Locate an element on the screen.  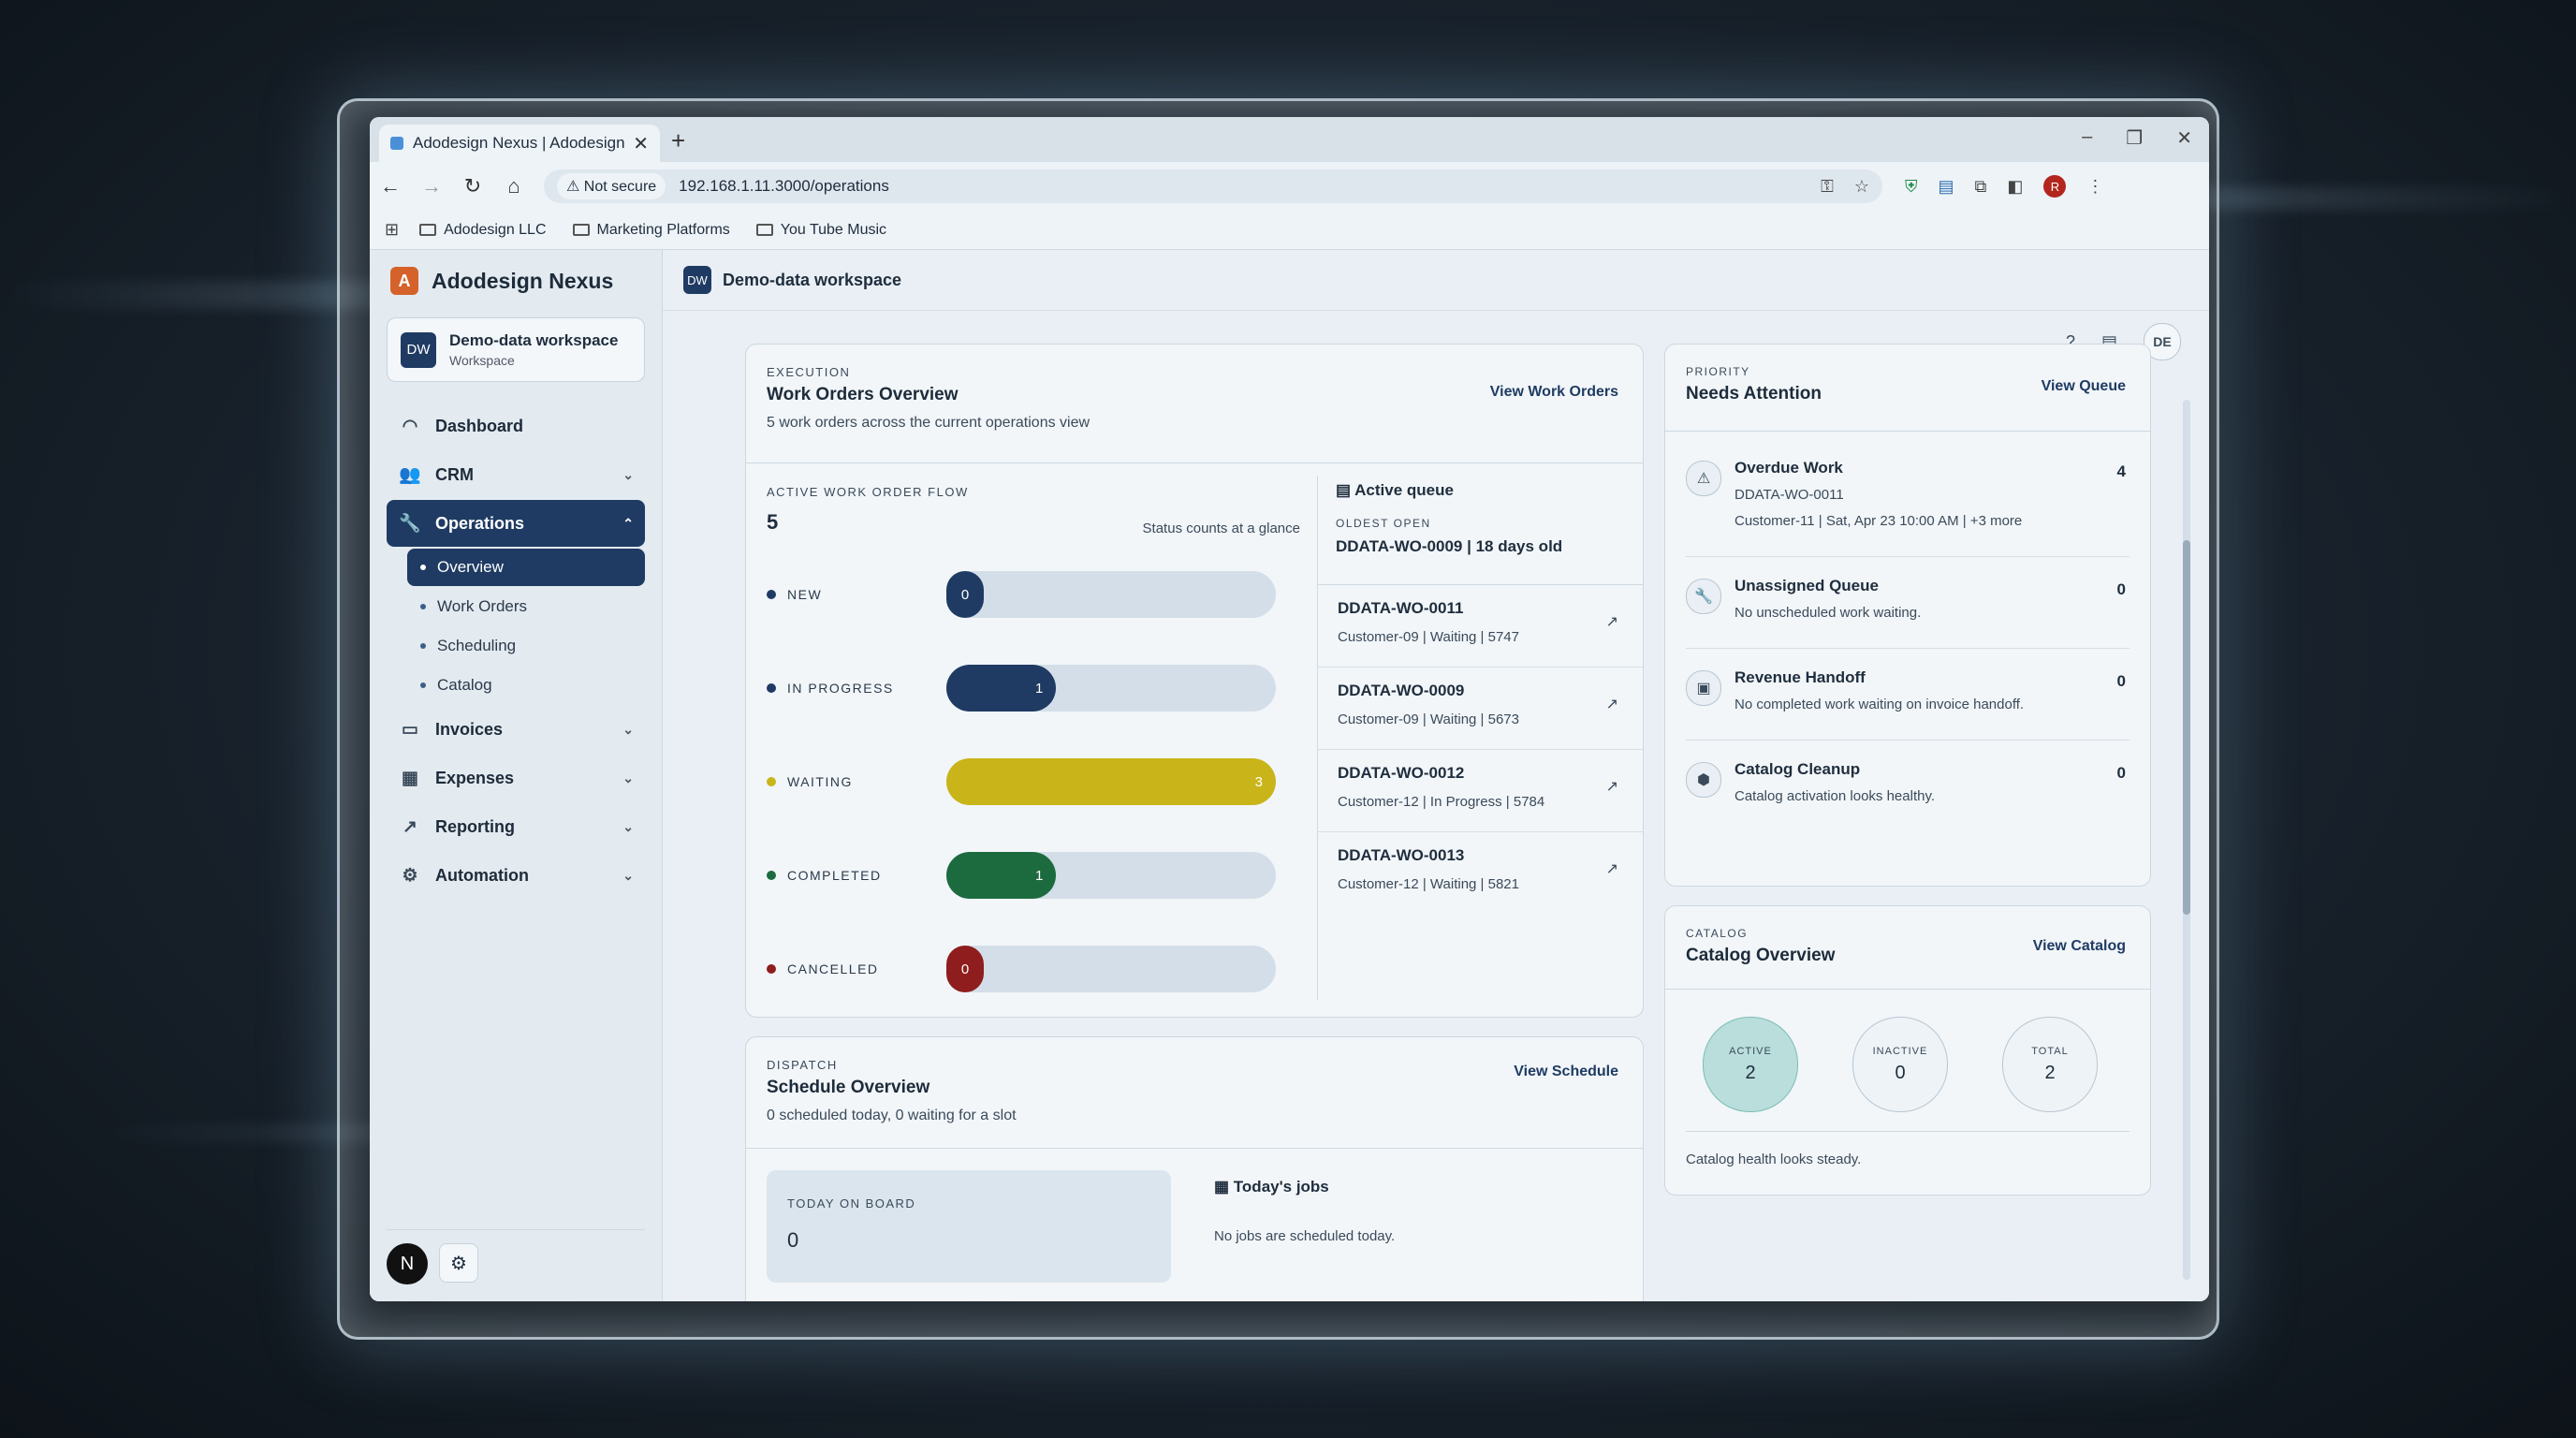
not-secure-badge: ⚠ Not secure is located at coordinates (611, 186).